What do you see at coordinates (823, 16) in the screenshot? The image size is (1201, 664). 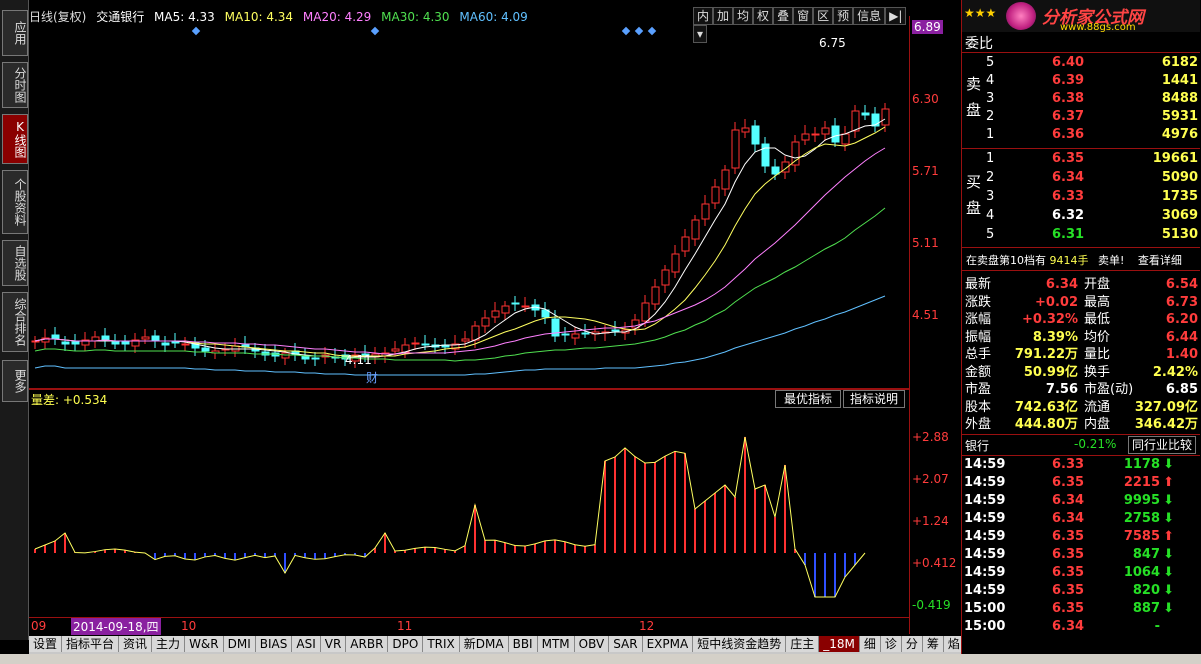 I see `toolbar-button-6: 区` at bounding box center [823, 16].